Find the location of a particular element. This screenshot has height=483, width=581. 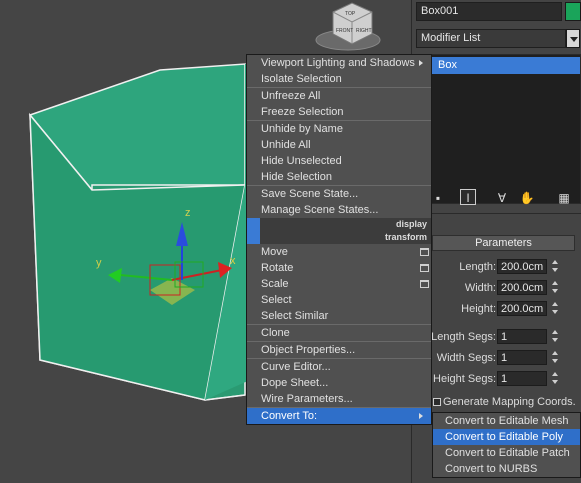

param-label-length: Length: is located at coordinates (477, 267).